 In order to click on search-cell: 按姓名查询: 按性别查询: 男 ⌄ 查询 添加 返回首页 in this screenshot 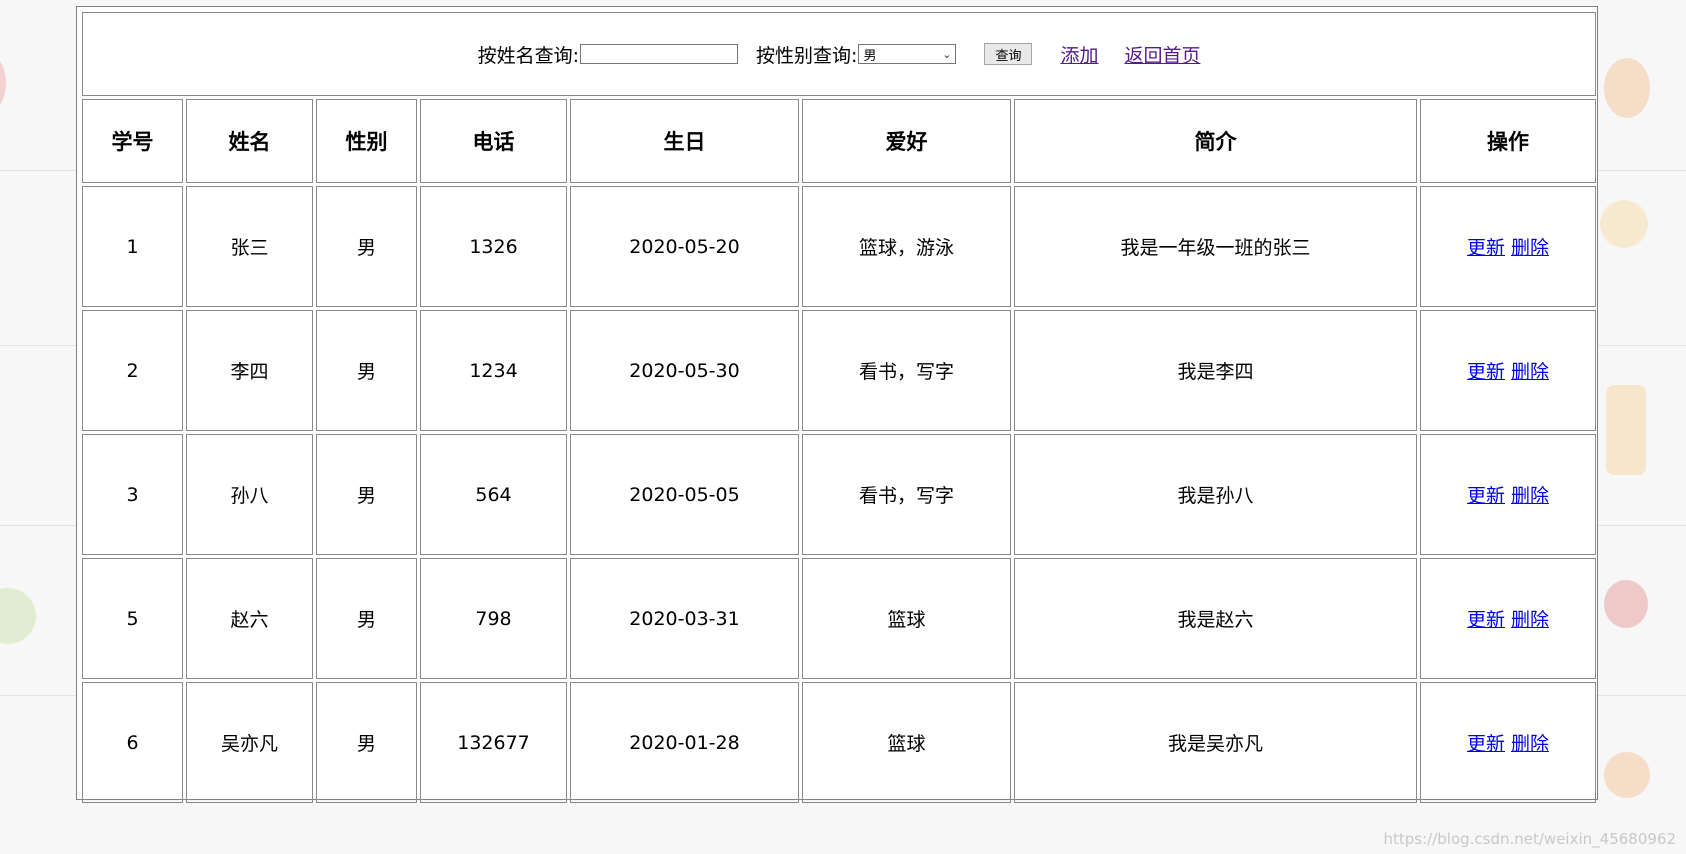, I will do `click(839, 54)`.